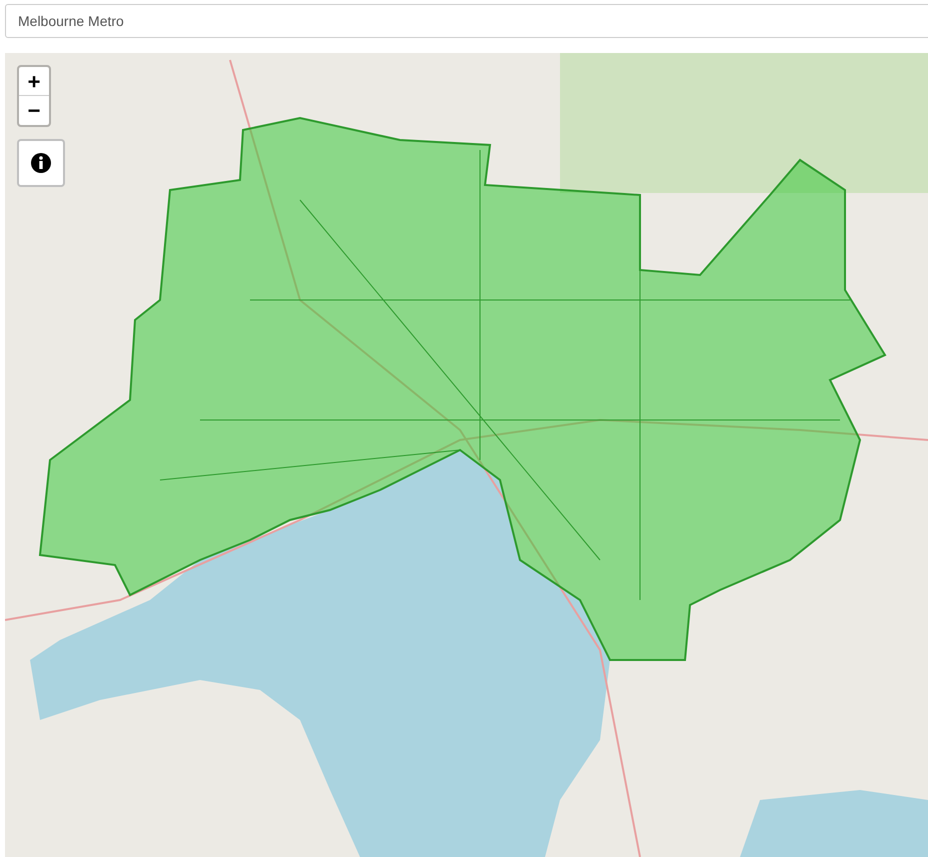 The height and width of the screenshot is (857, 928). I want to click on search-field: Melbourne Metro, so click(466, 21).